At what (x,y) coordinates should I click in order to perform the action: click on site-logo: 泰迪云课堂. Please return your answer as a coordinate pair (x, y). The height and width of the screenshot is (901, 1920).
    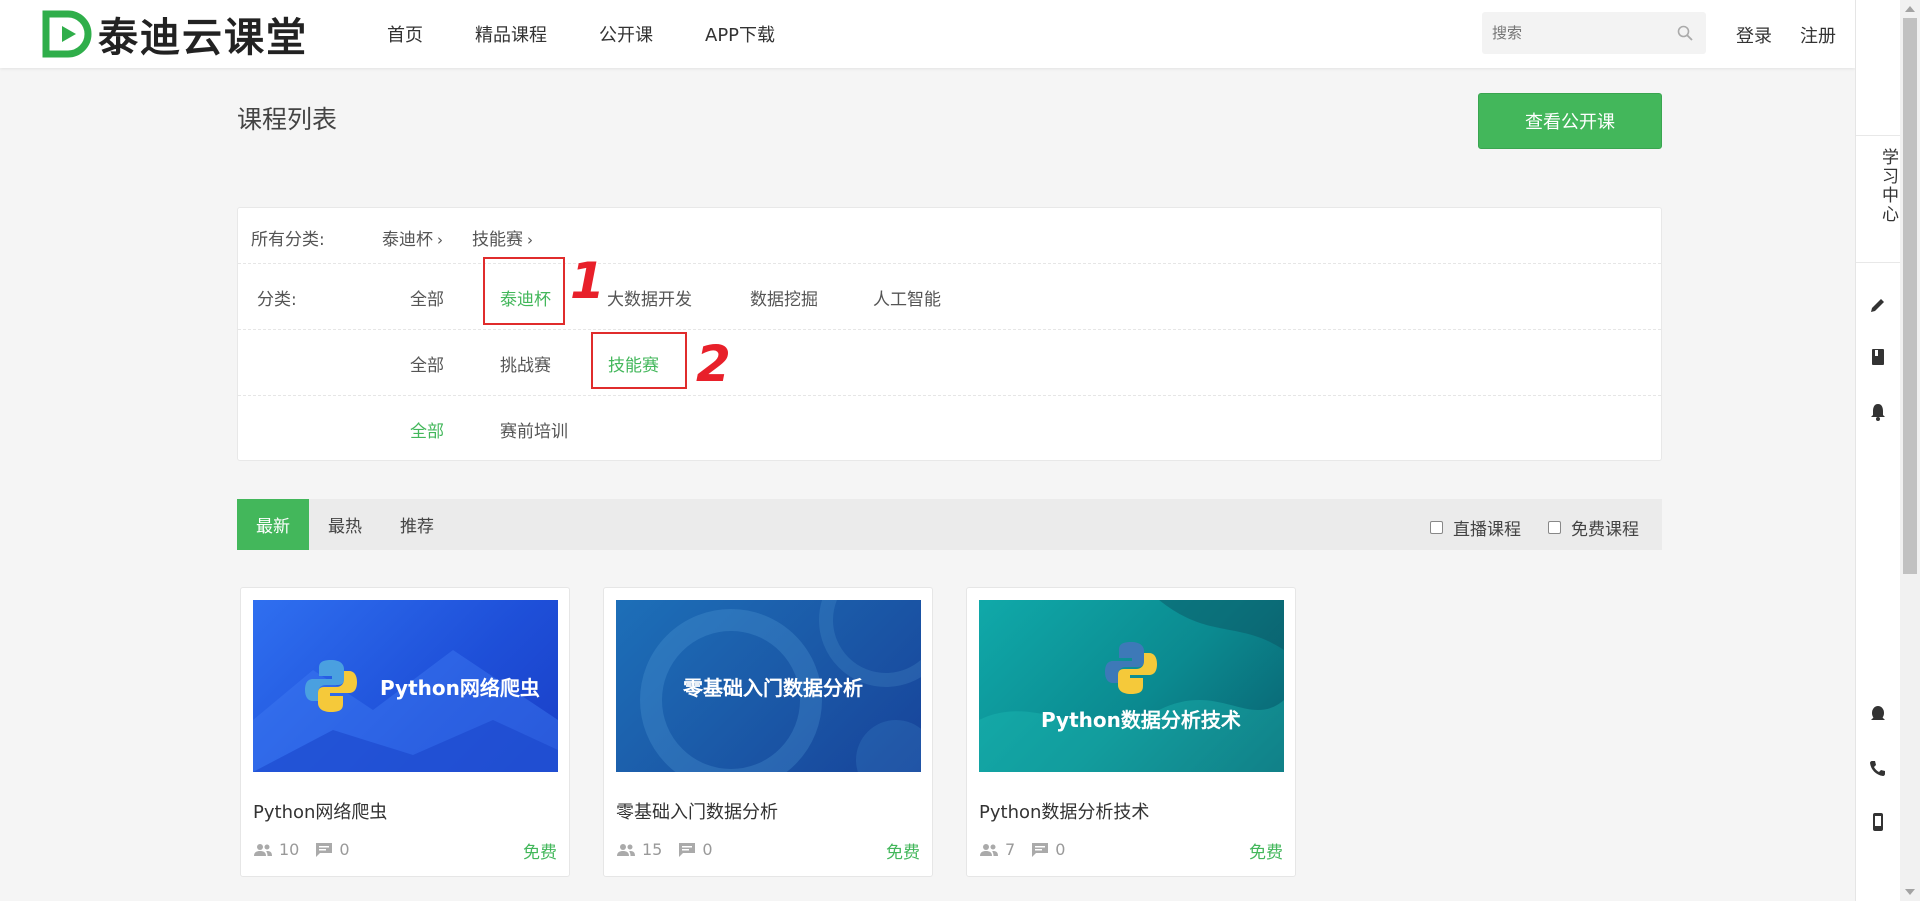
    Looking at the image, I should click on (175, 35).